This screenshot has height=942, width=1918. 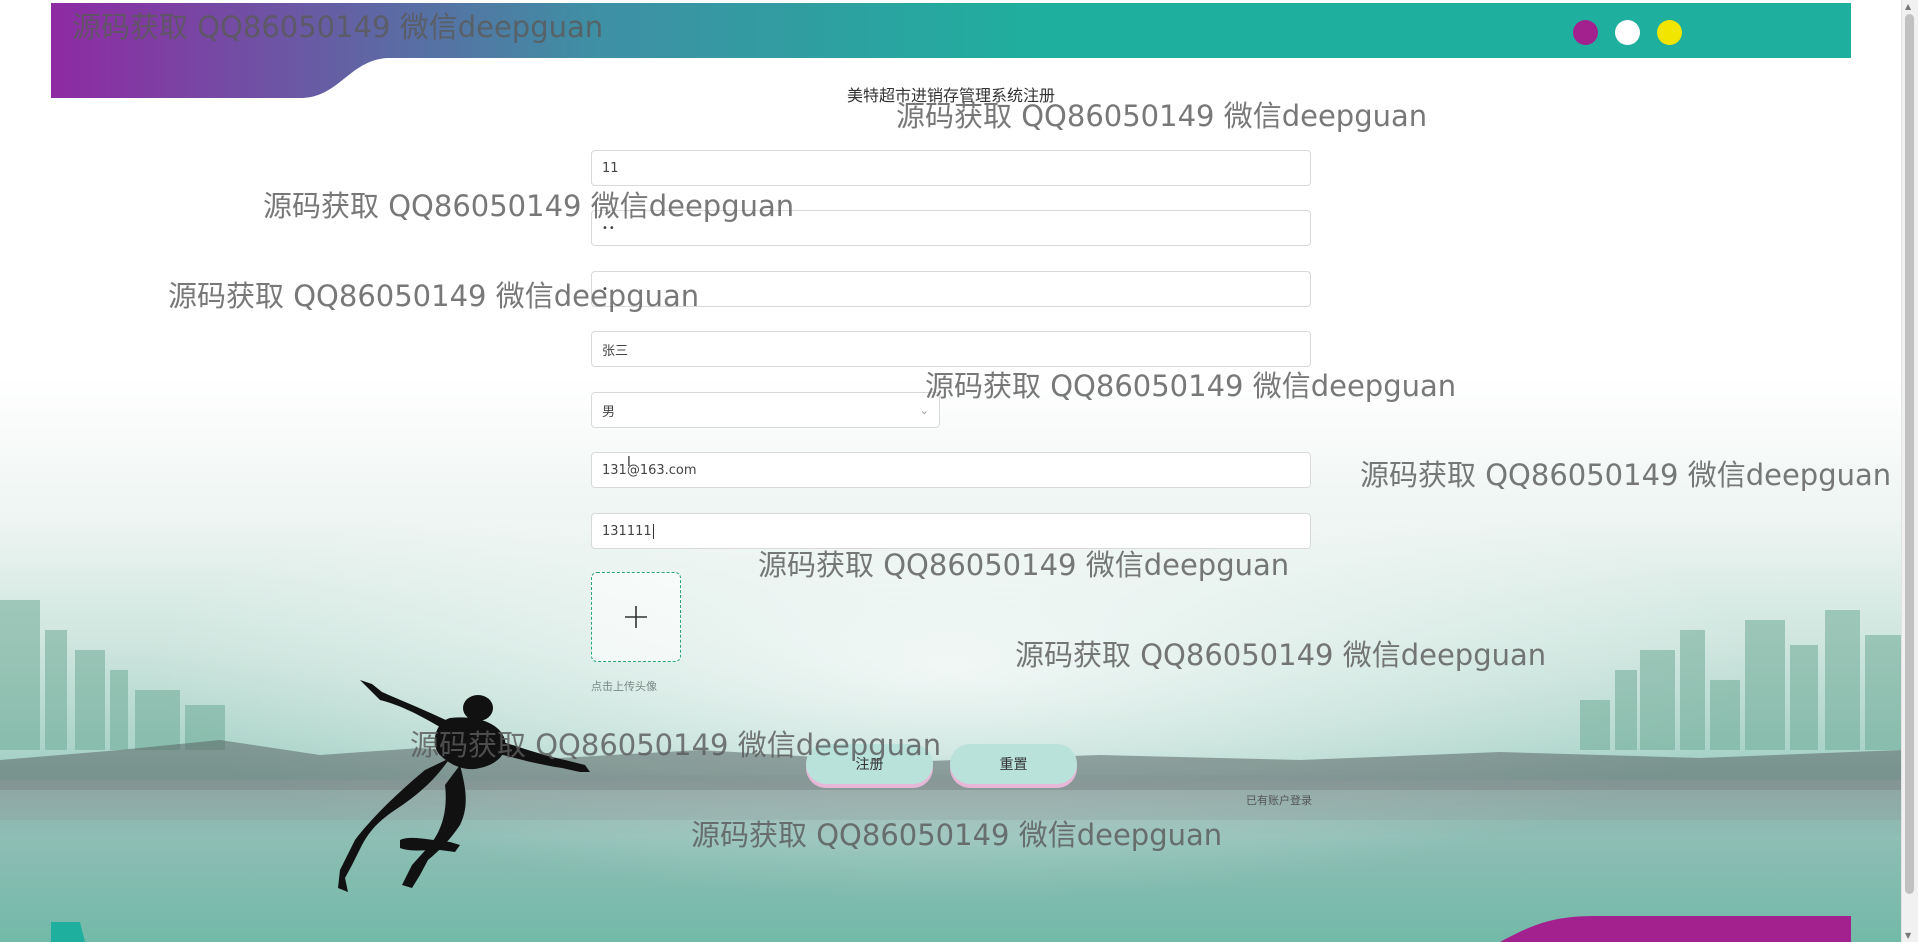 What do you see at coordinates (629, 462) in the screenshot?
I see `text-cursor-icon: I` at bounding box center [629, 462].